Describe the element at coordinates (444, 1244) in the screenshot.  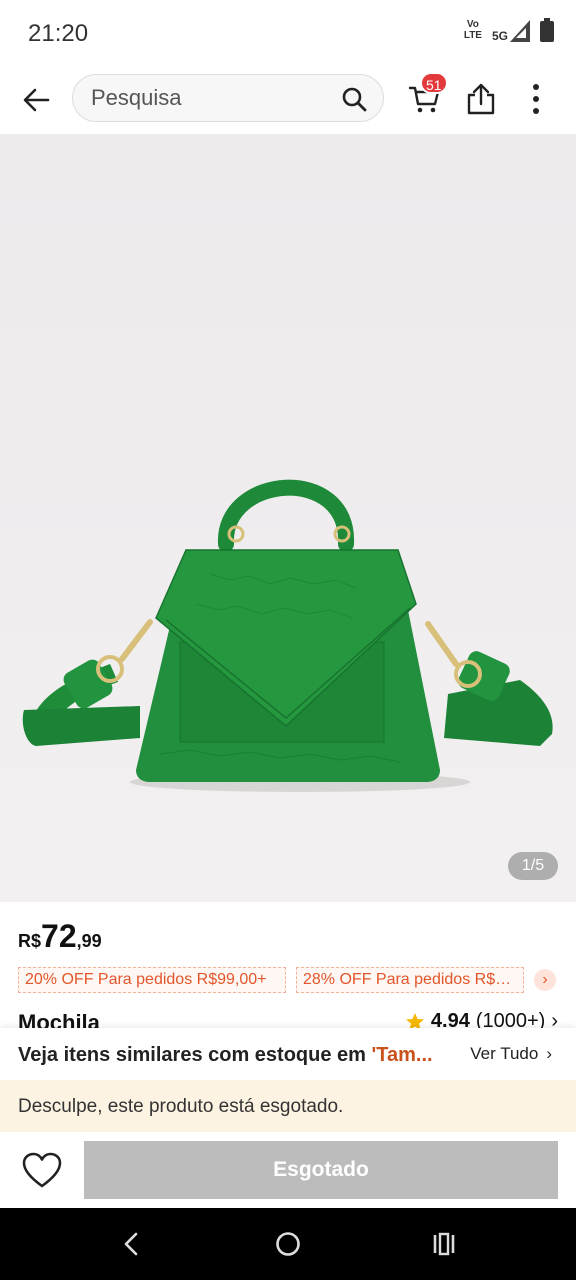
I see `nav-recents-icon` at that location.